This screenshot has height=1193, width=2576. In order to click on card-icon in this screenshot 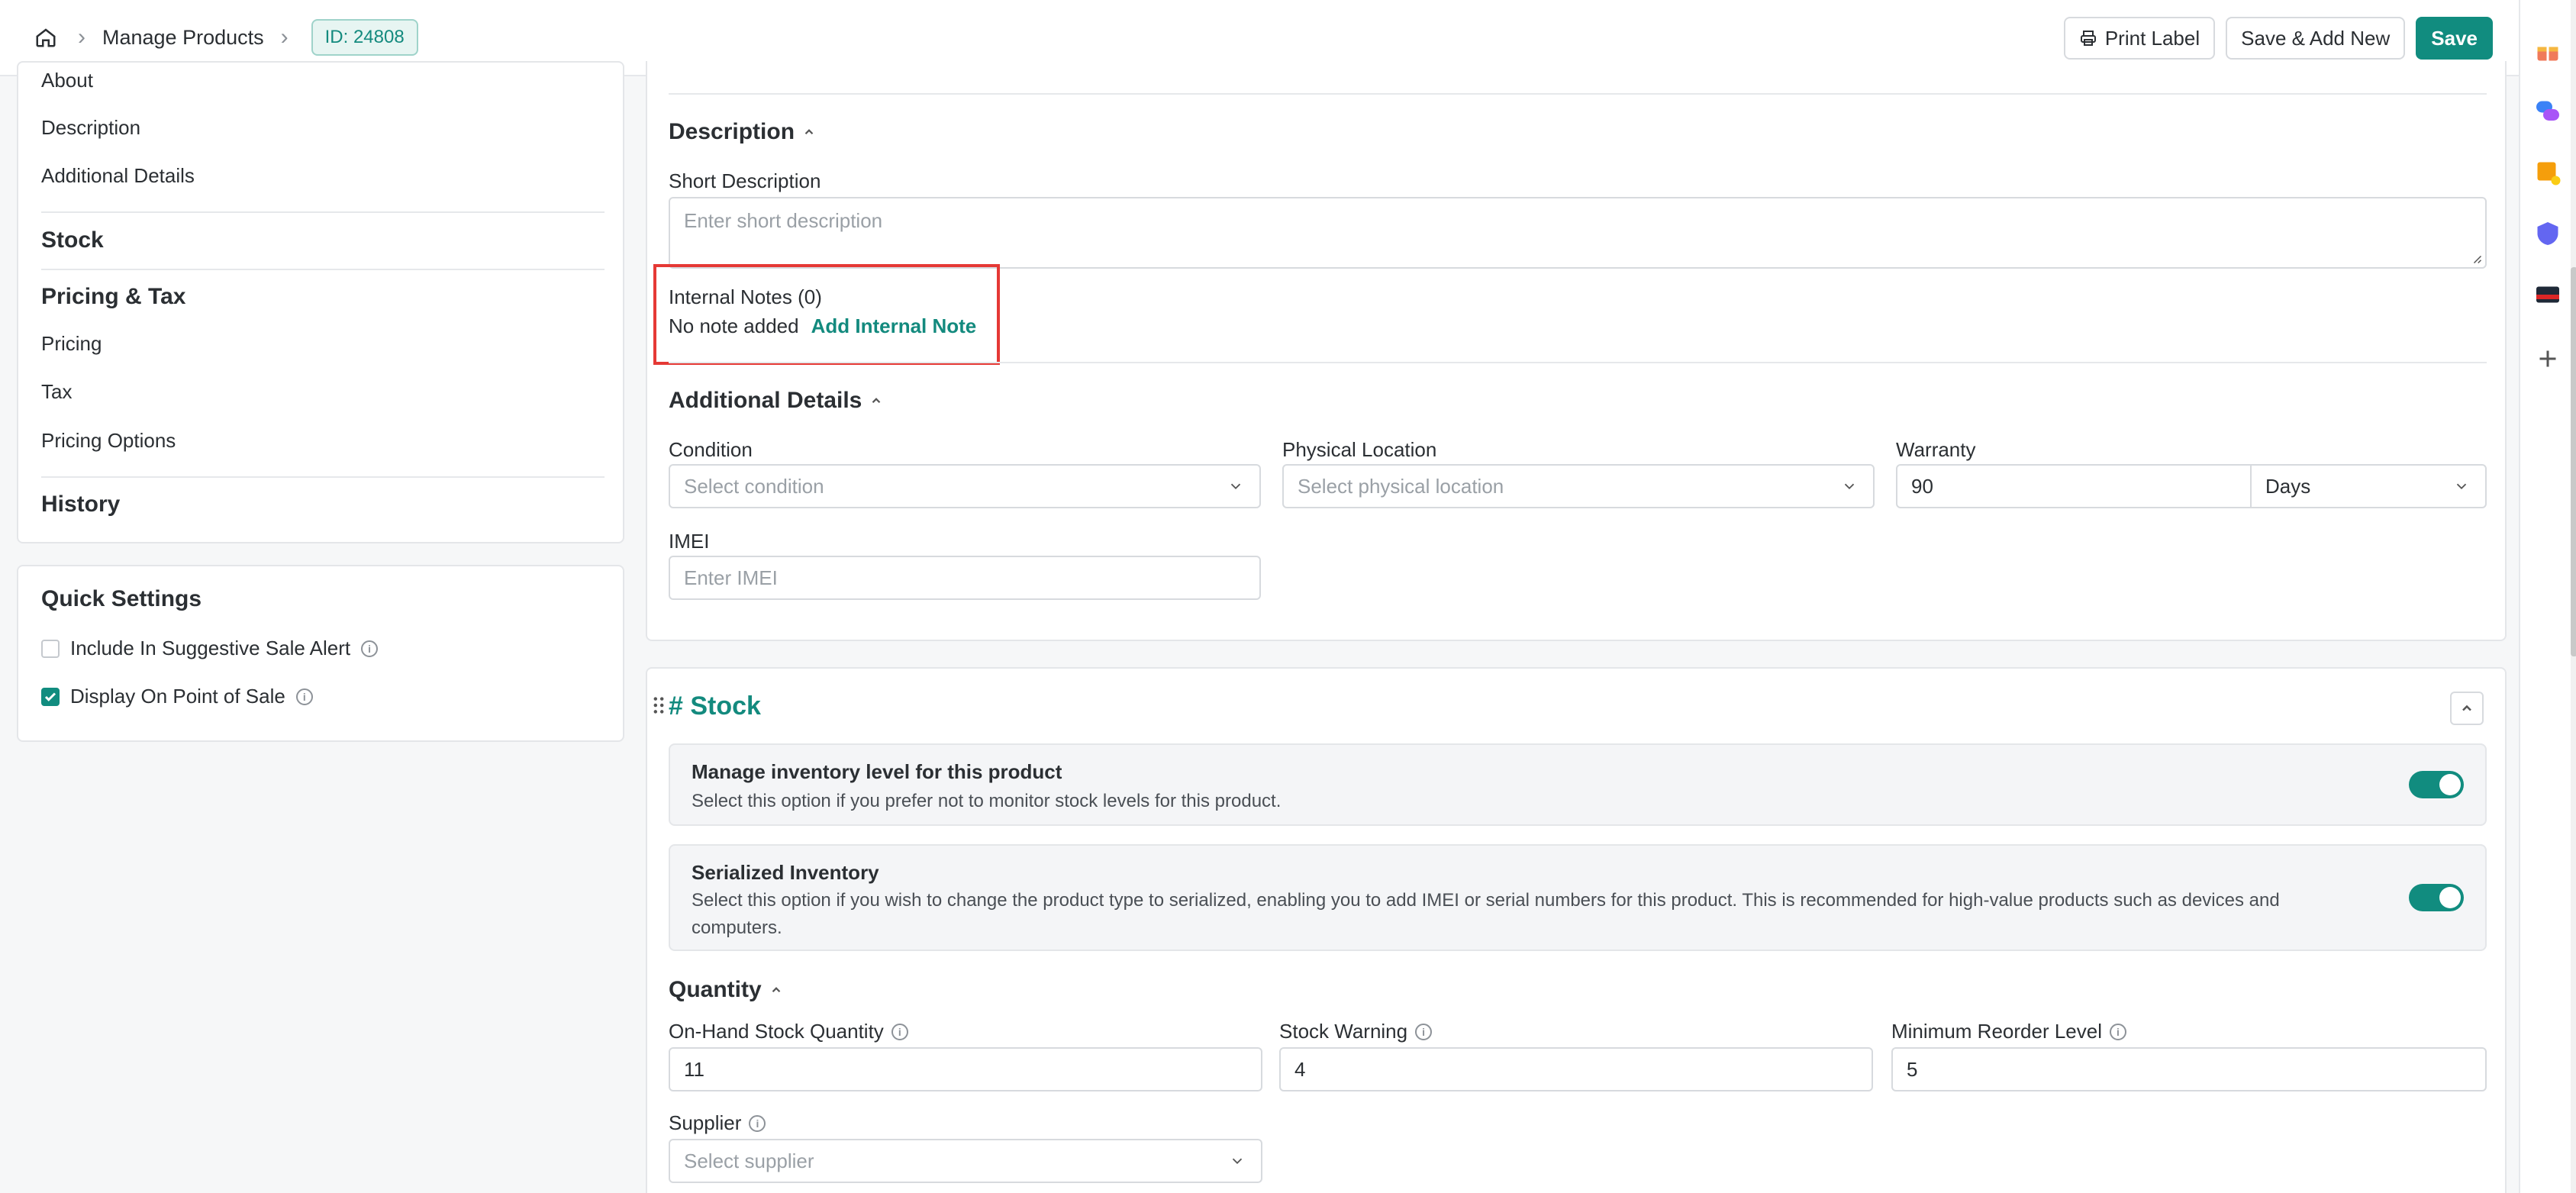, I will do `click(2547, 294)`.